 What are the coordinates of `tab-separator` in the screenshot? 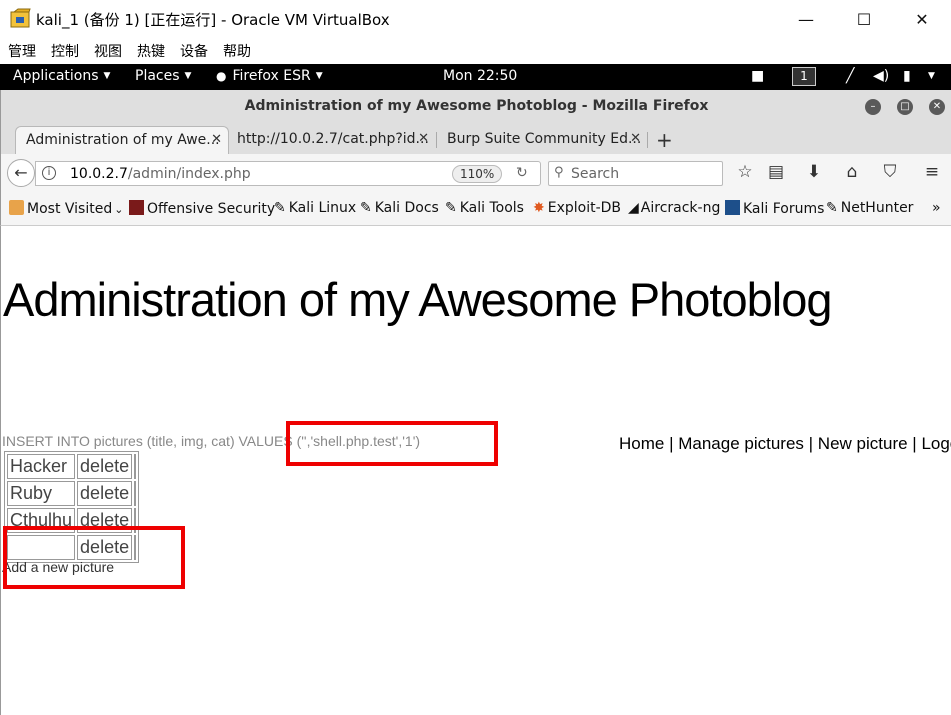 It's located at (647, 140).